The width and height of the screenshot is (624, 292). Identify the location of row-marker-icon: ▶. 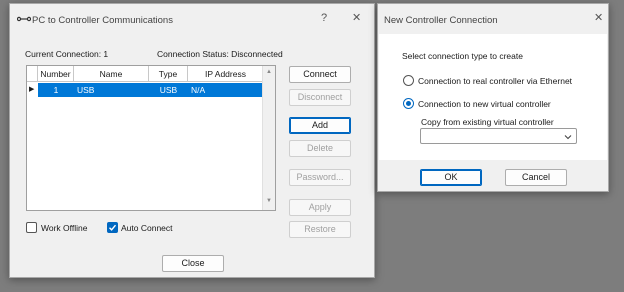
(32, 89).